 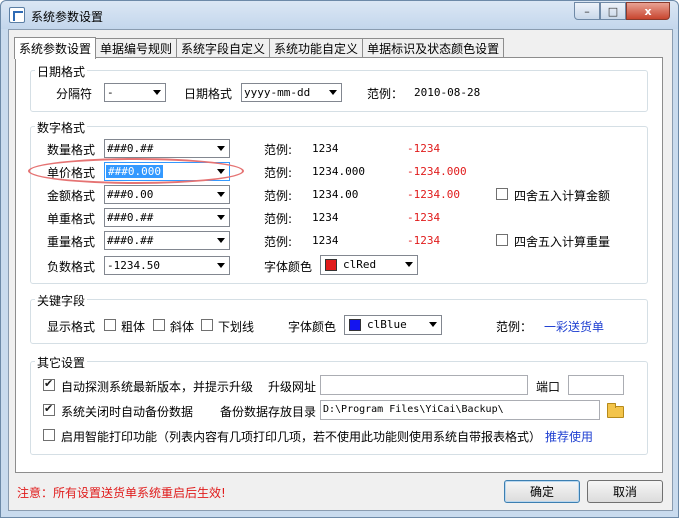 I want to click on underline-checkbox, so click(x=207, y=325).